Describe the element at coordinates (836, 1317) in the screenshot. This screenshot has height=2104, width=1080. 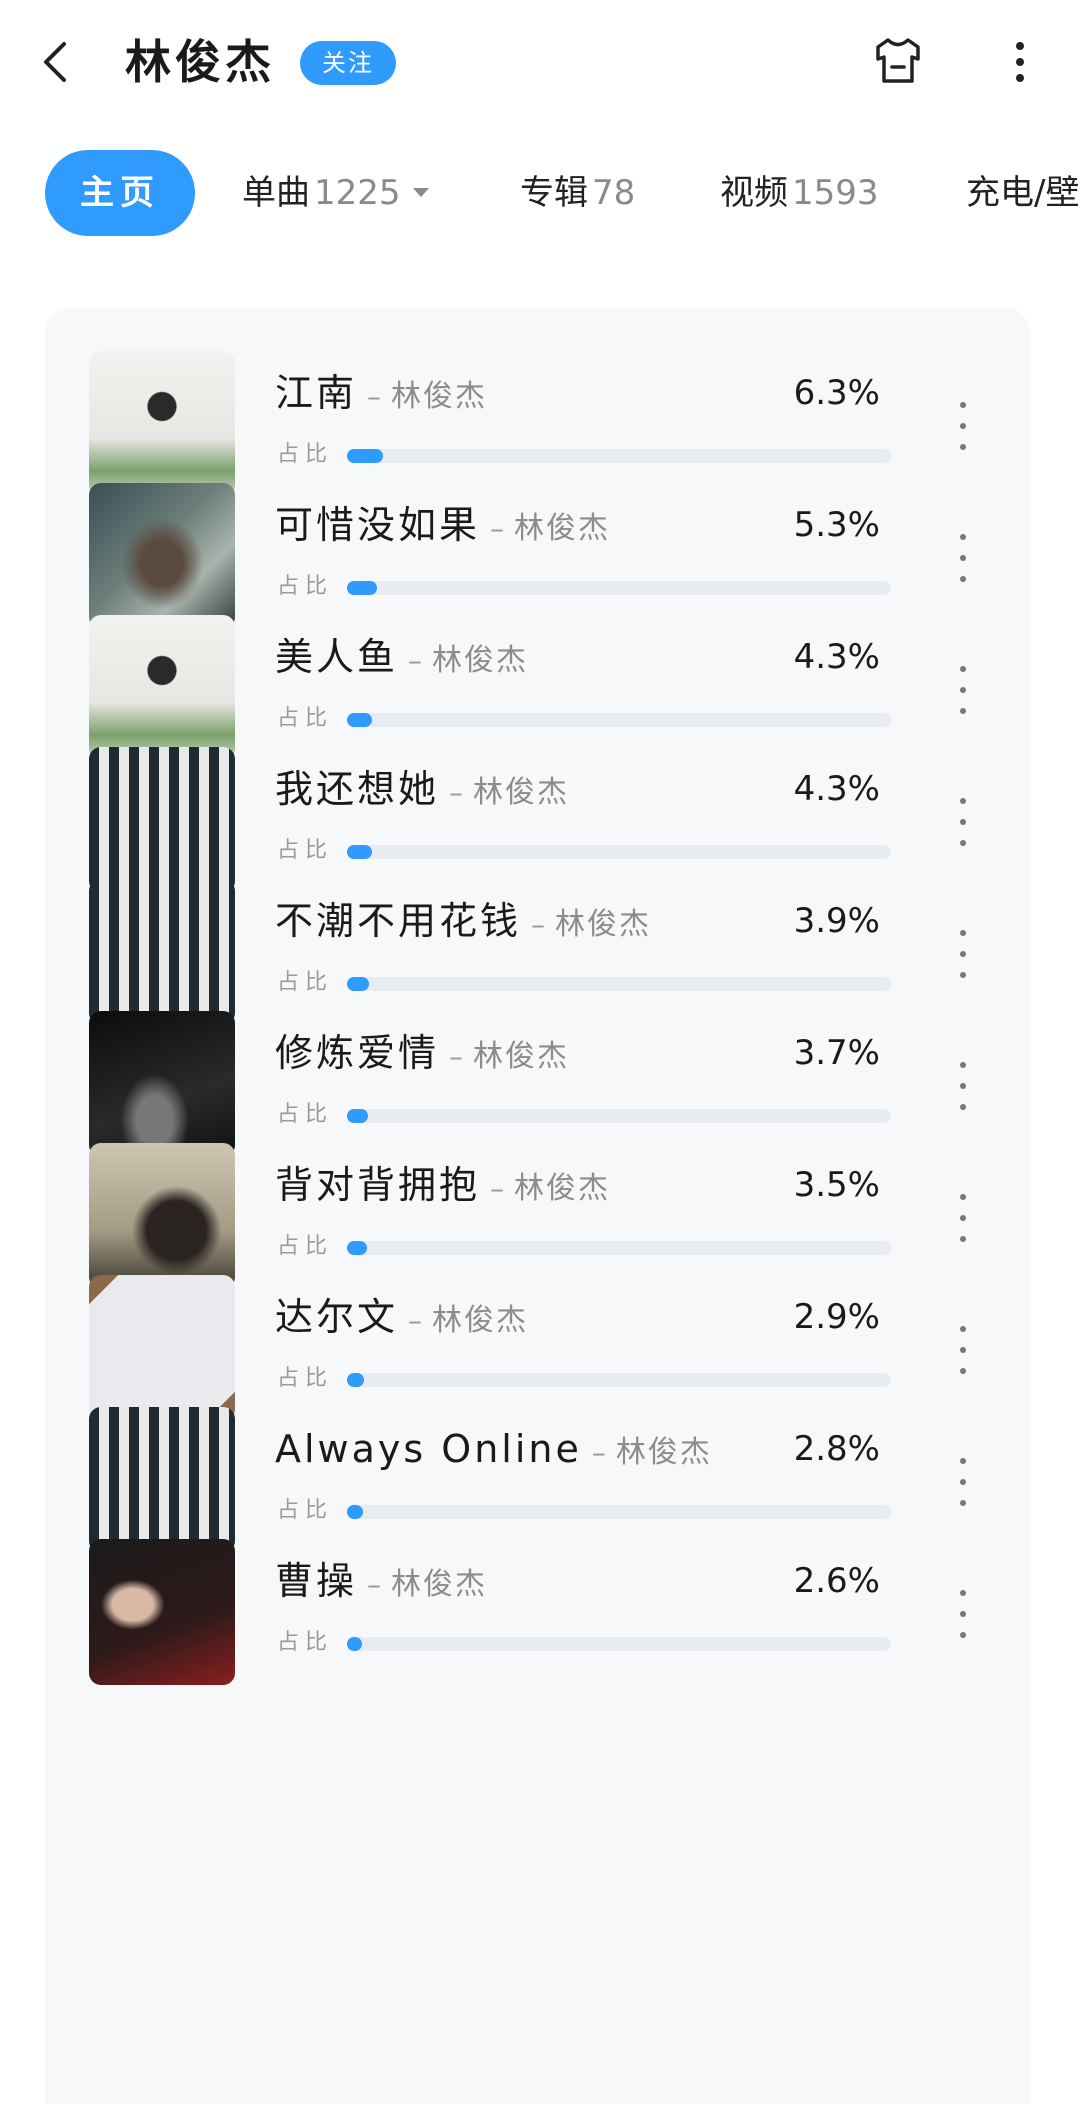
I see `share-percent: 2.9%` at that location.